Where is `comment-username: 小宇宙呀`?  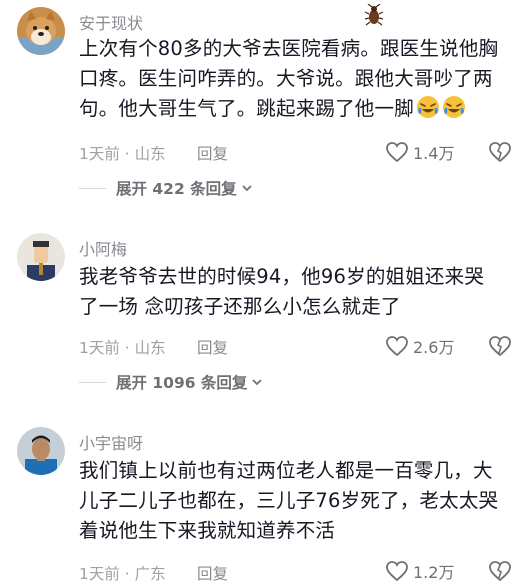 comment-username: 小宇宙呀 is located at coordinates (111, 442).